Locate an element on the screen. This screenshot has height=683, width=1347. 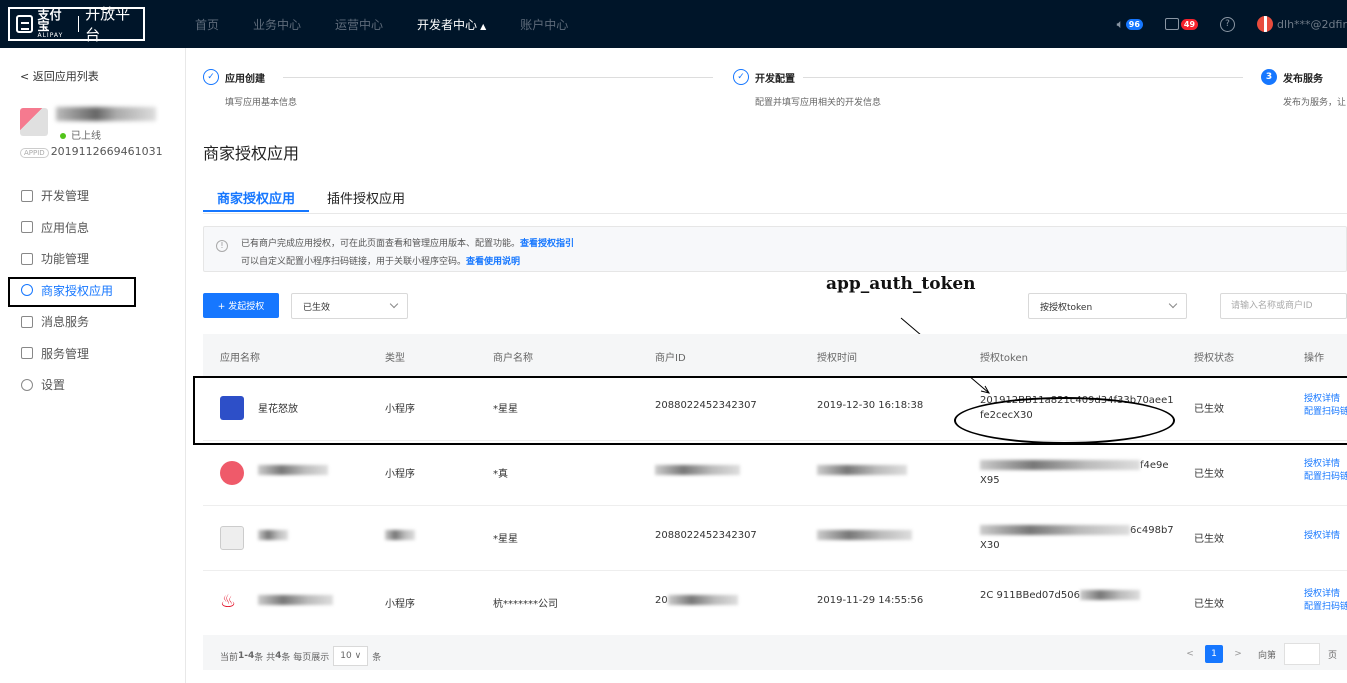
app-avatar is located at coordinates (34, 122).